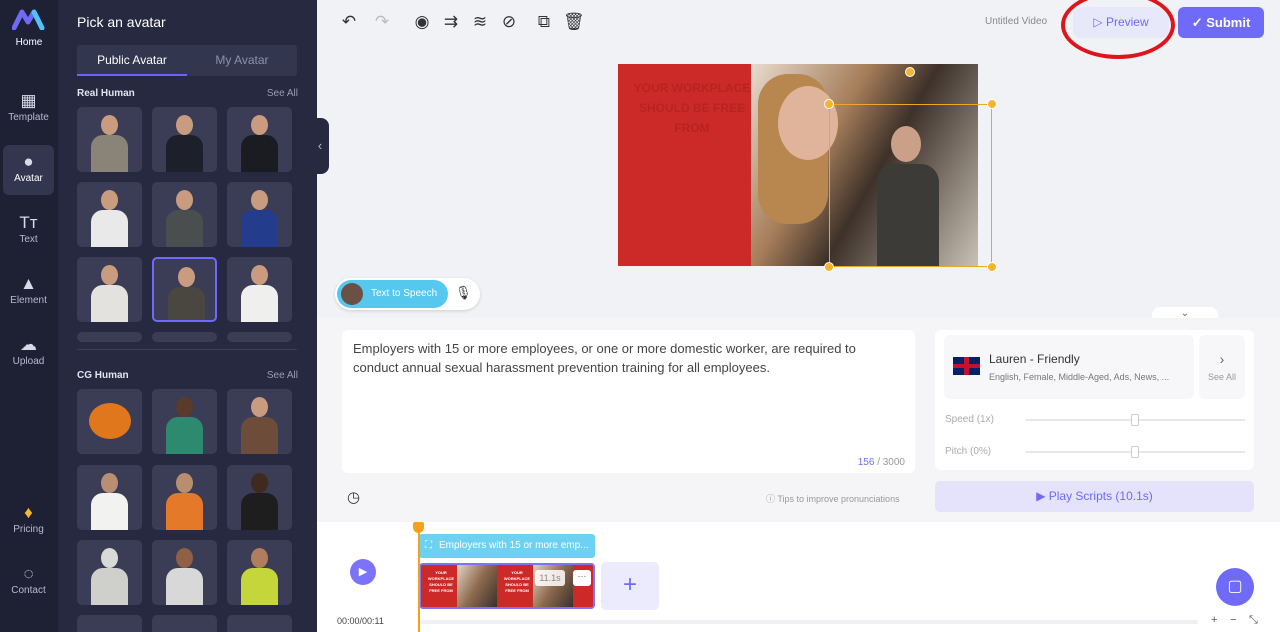 This screenshot has width=1280, height=632. I want to click on pronunciation-tips: ⓘ Tips to improve pronunciations, so click(833, 498).